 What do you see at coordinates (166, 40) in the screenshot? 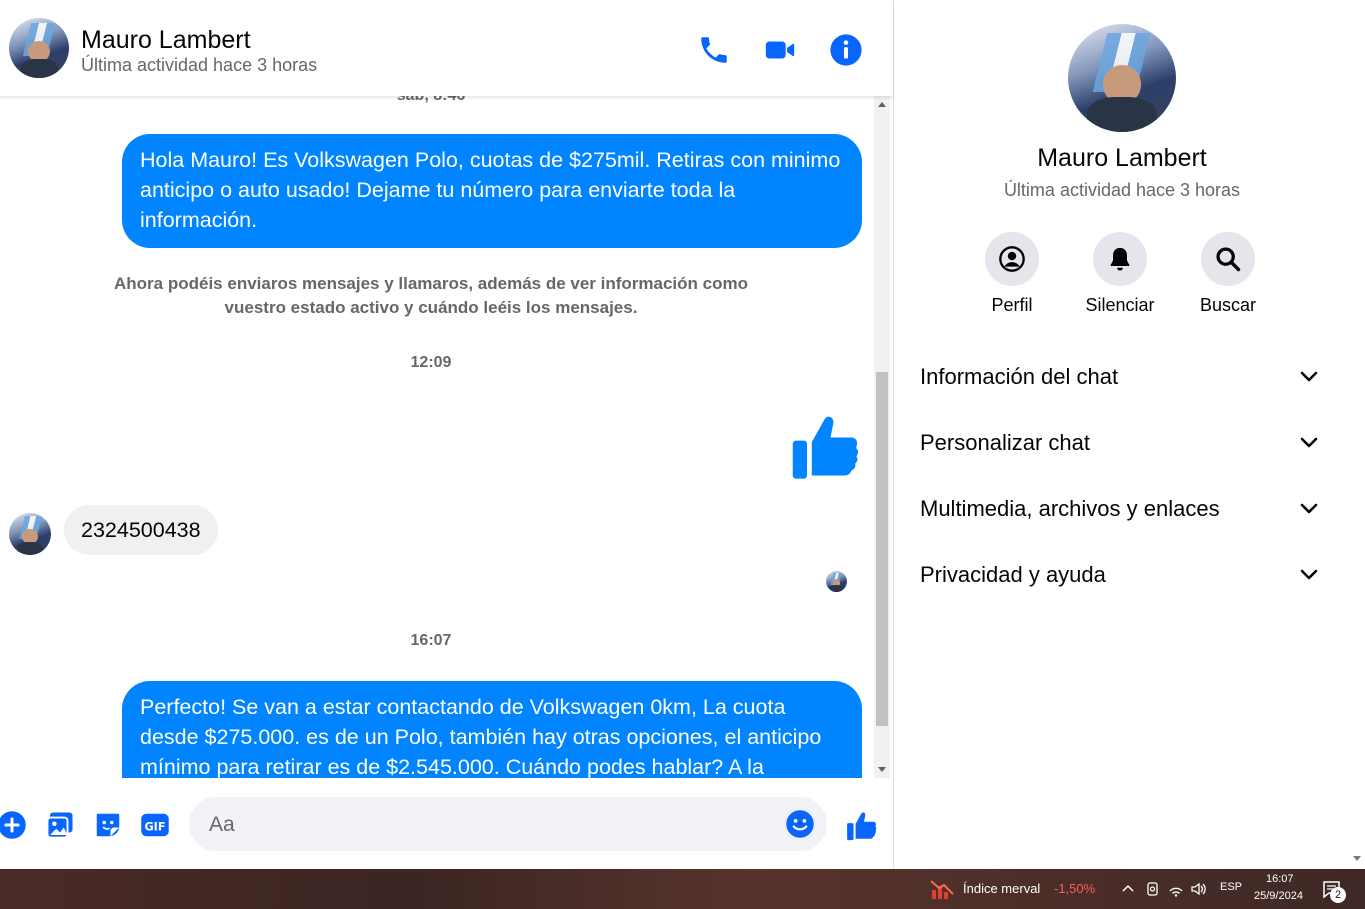
I see `contact-name: Mauro Lambert` at bounding box center [166, 40].